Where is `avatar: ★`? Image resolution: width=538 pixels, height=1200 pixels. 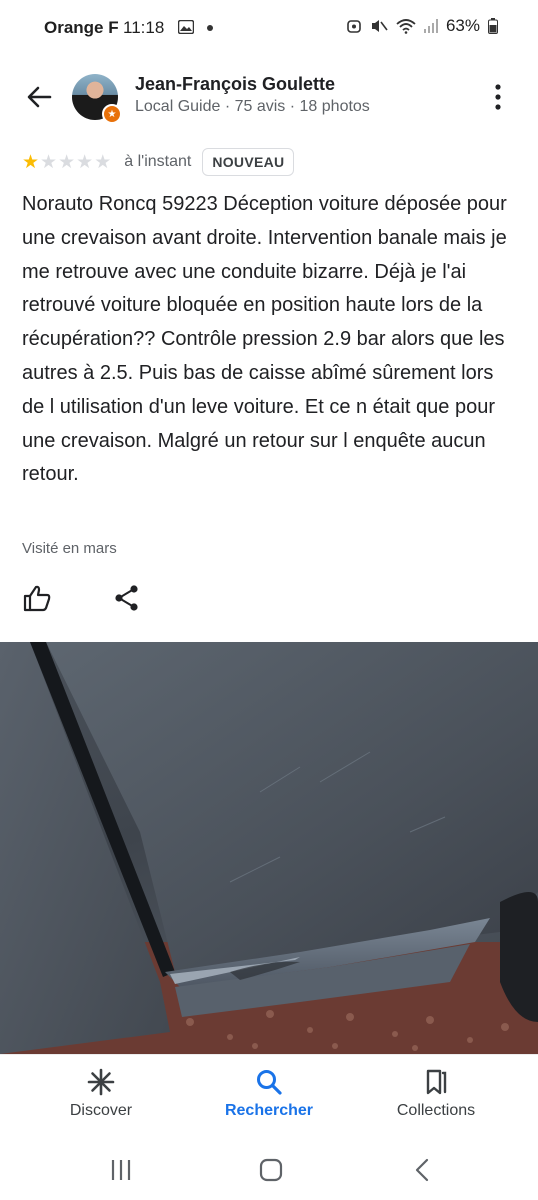
avatar: ★ is located at coordinates (97, 99).